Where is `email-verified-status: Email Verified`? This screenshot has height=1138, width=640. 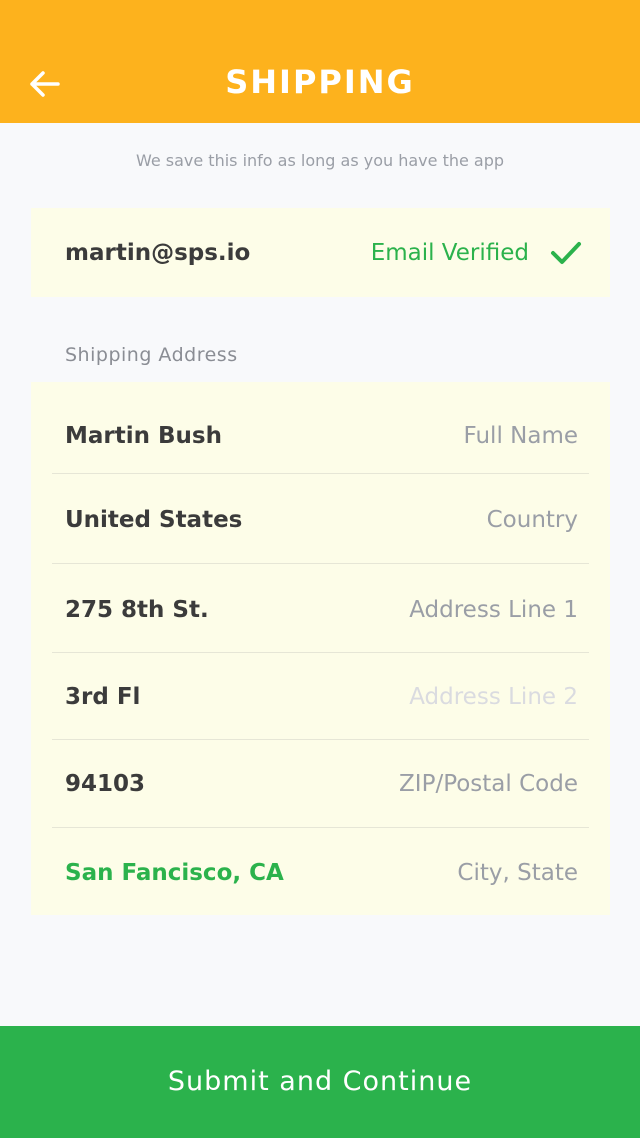 email-verified-status: Email Verified is located at coordinates (449, 253).